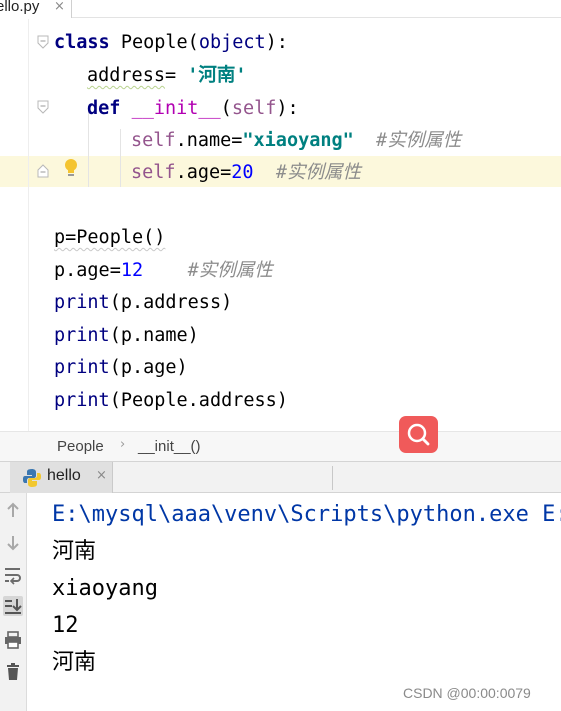  What do you see at coordinates (59, 7) in the screenshot?
I see `editor-tab-close-icon: ×` at bounding box center [59, 7].